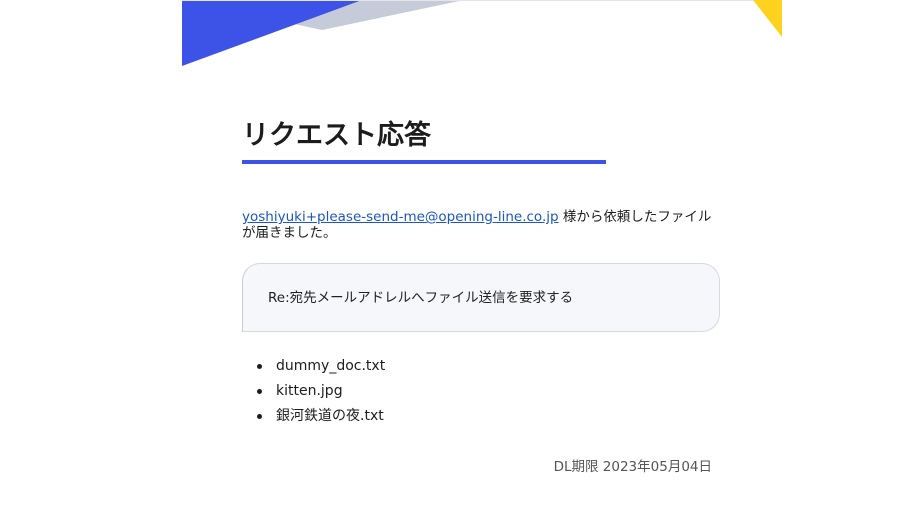 Image resolution: width=919 pixels, height=518 pixels. Describe the element at coordinates (336, 135) in the screenshot. I see `page-title: リクエスト応答` at that location.